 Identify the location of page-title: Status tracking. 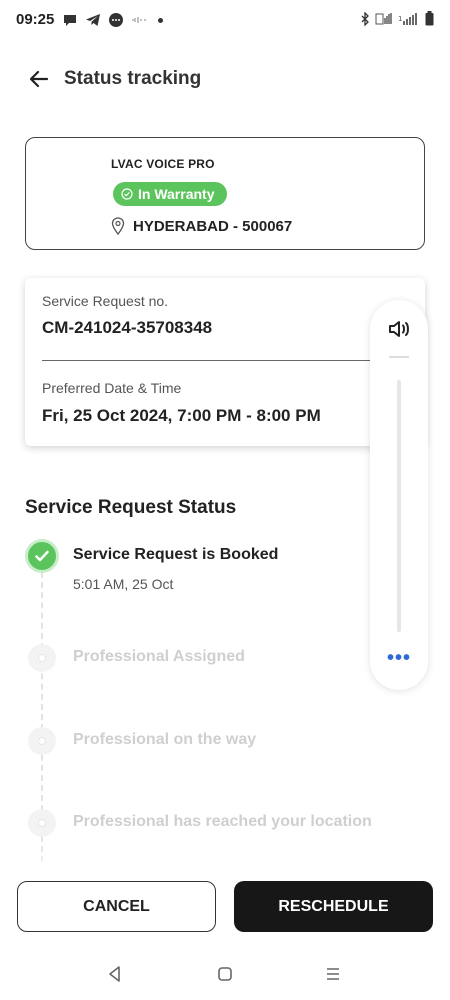
(133, 78).